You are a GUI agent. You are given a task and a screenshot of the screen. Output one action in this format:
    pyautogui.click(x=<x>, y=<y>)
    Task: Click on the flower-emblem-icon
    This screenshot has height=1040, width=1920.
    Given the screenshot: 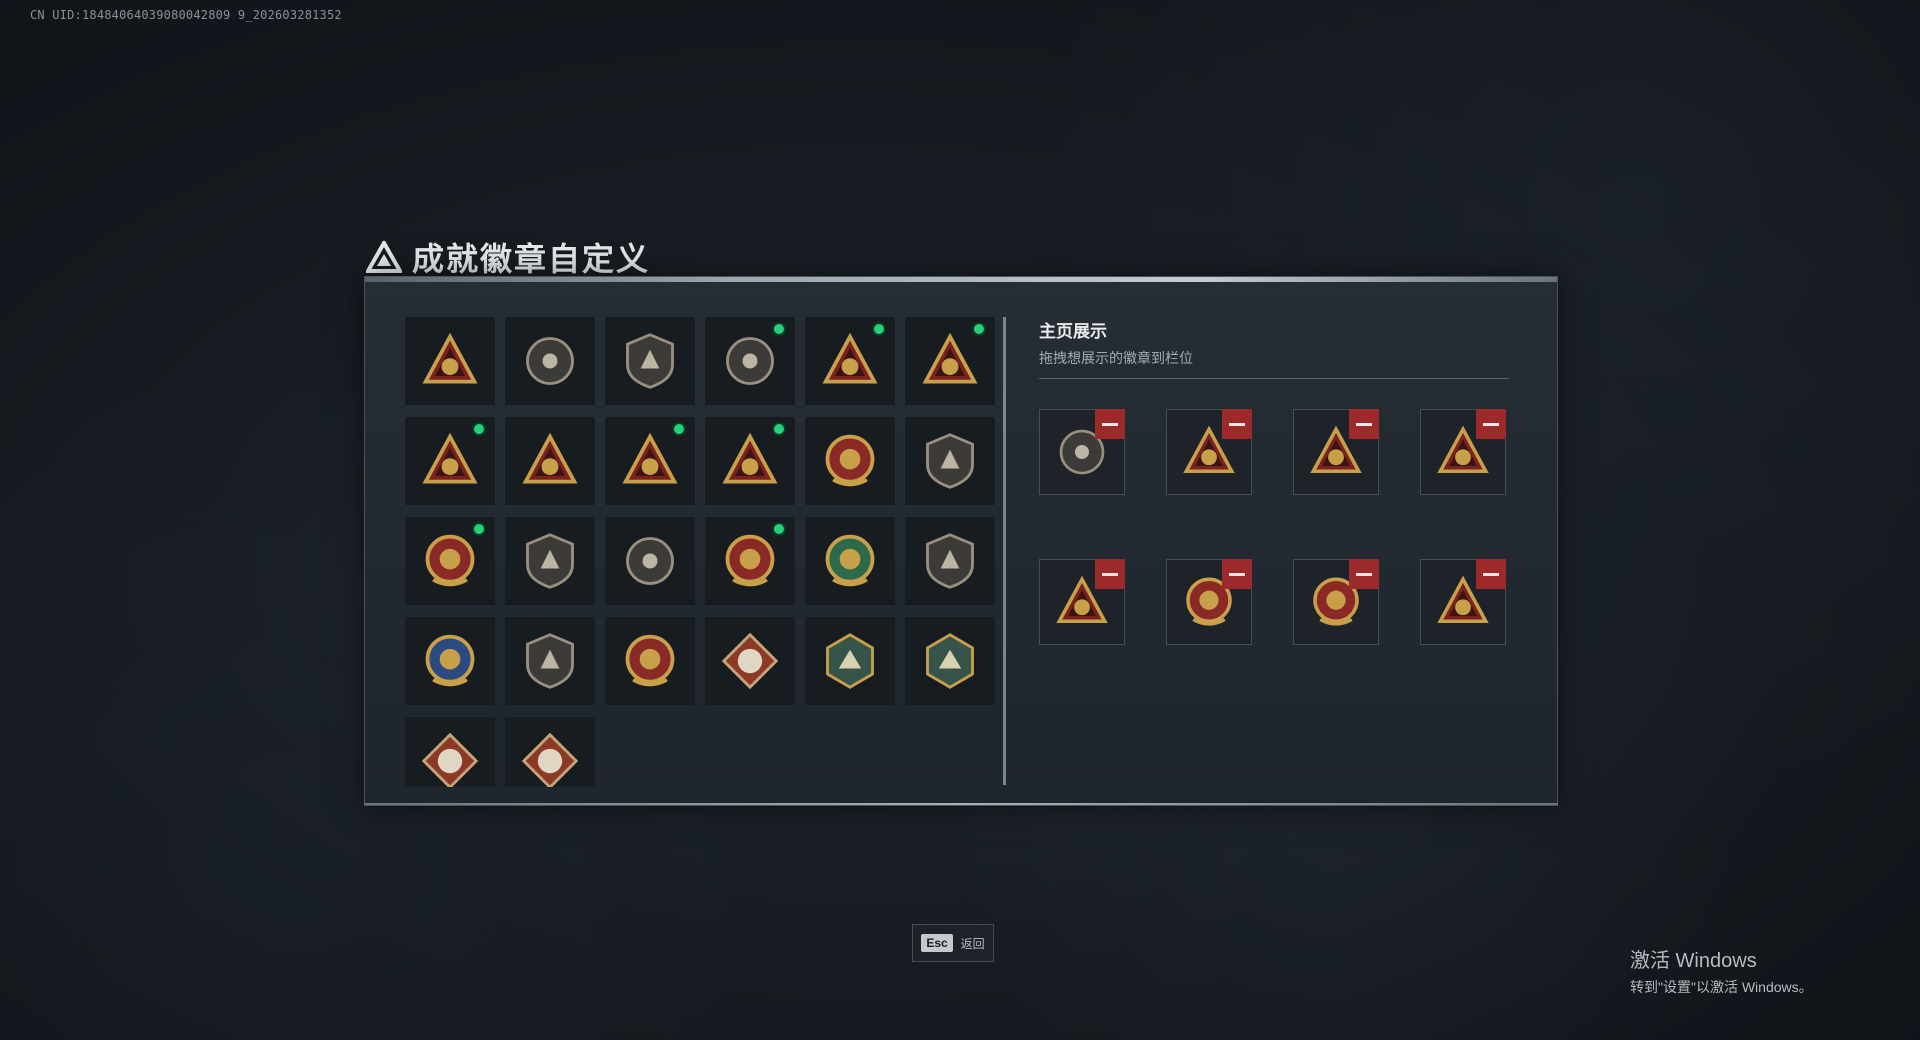 What is the action you would take?
    pyautogui.click(x=750, y=561)
    